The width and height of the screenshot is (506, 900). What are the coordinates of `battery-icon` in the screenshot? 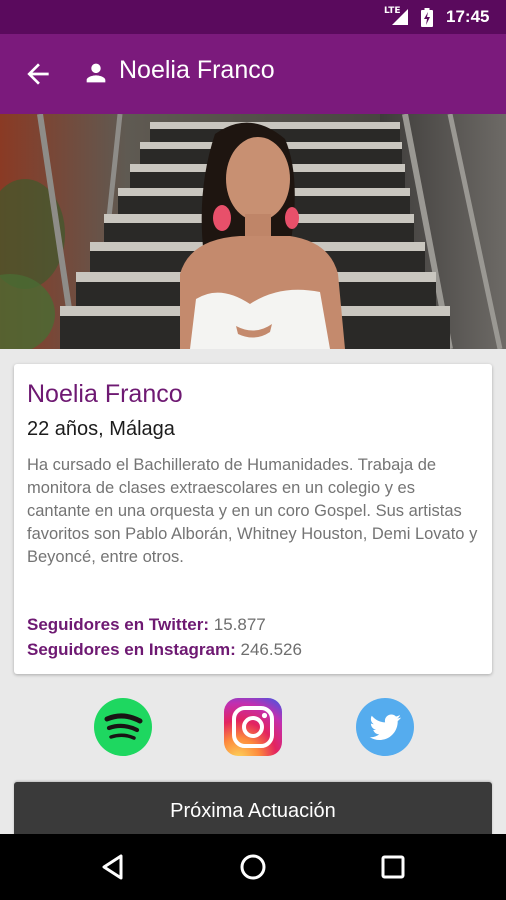 It's located at (427, 17).